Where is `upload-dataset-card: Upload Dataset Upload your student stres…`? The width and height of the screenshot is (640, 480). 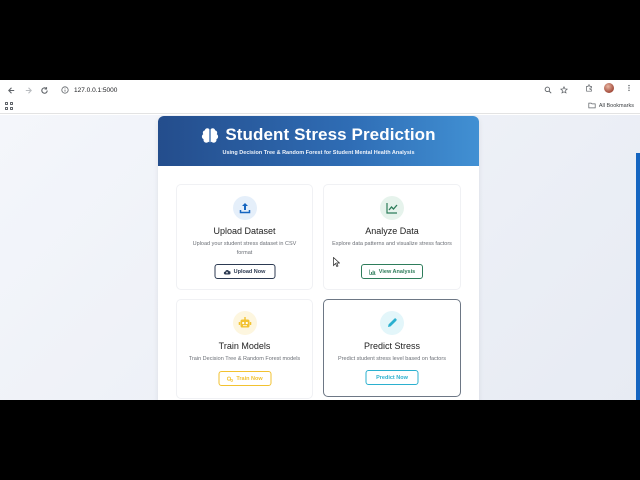 upload-dataset-card: Upload Dataset Upload your student stres… is located at coordinates (244, 237).